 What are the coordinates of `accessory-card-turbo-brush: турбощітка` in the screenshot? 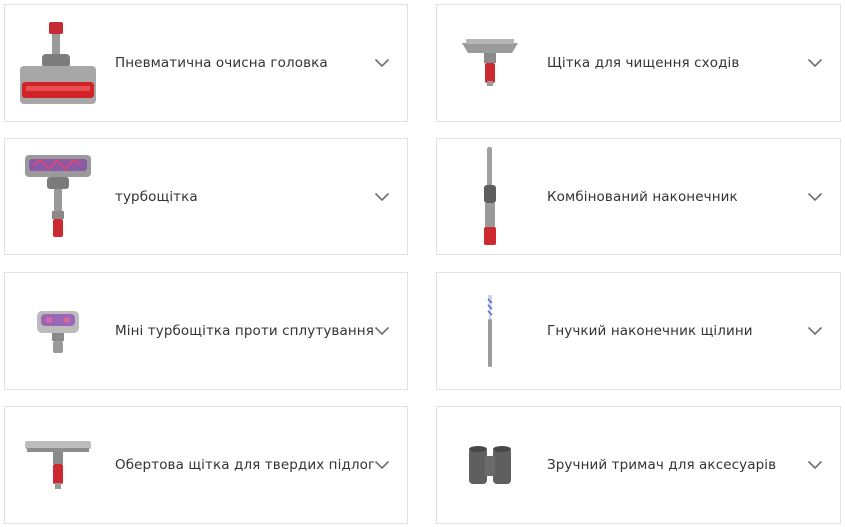 It's located at (206, 196).